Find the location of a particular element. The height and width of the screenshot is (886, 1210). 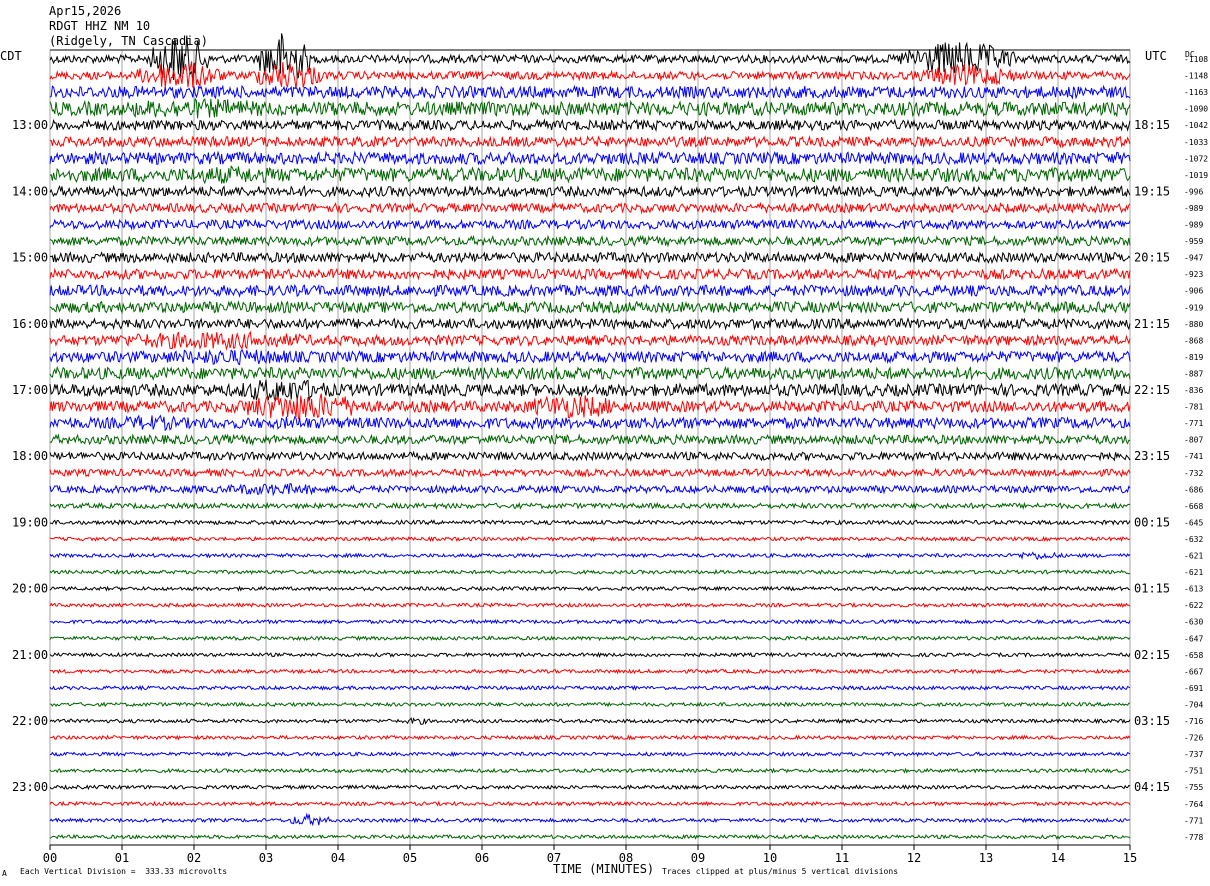

utc-hour-label: 04:15 is located at coordinates (1152, 787).